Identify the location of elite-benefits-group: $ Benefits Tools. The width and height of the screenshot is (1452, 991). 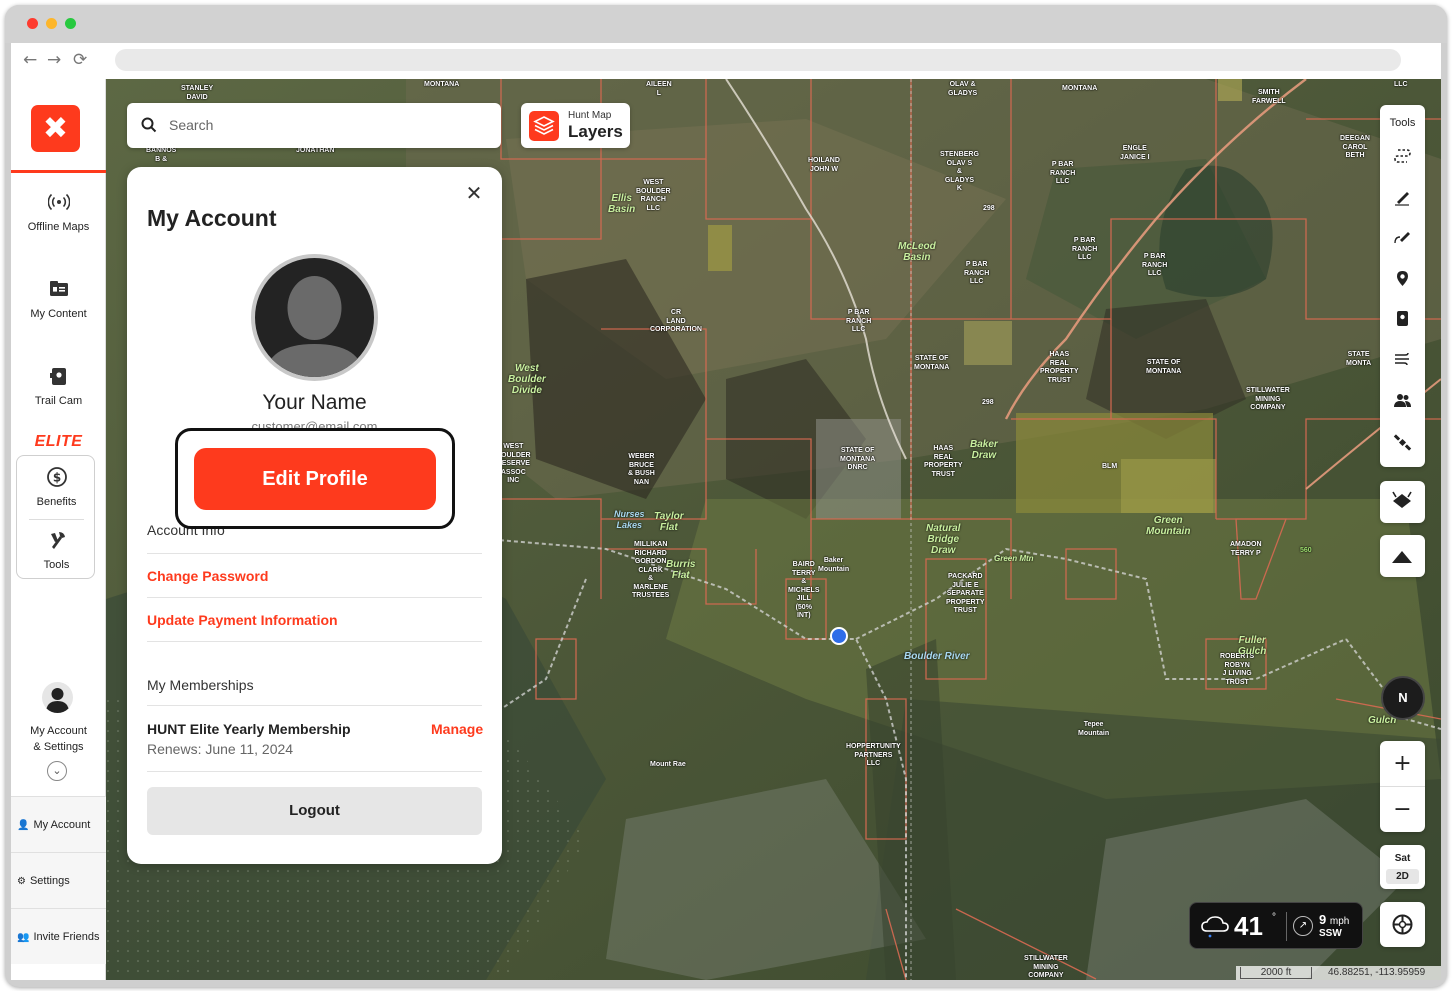
(55, 517).